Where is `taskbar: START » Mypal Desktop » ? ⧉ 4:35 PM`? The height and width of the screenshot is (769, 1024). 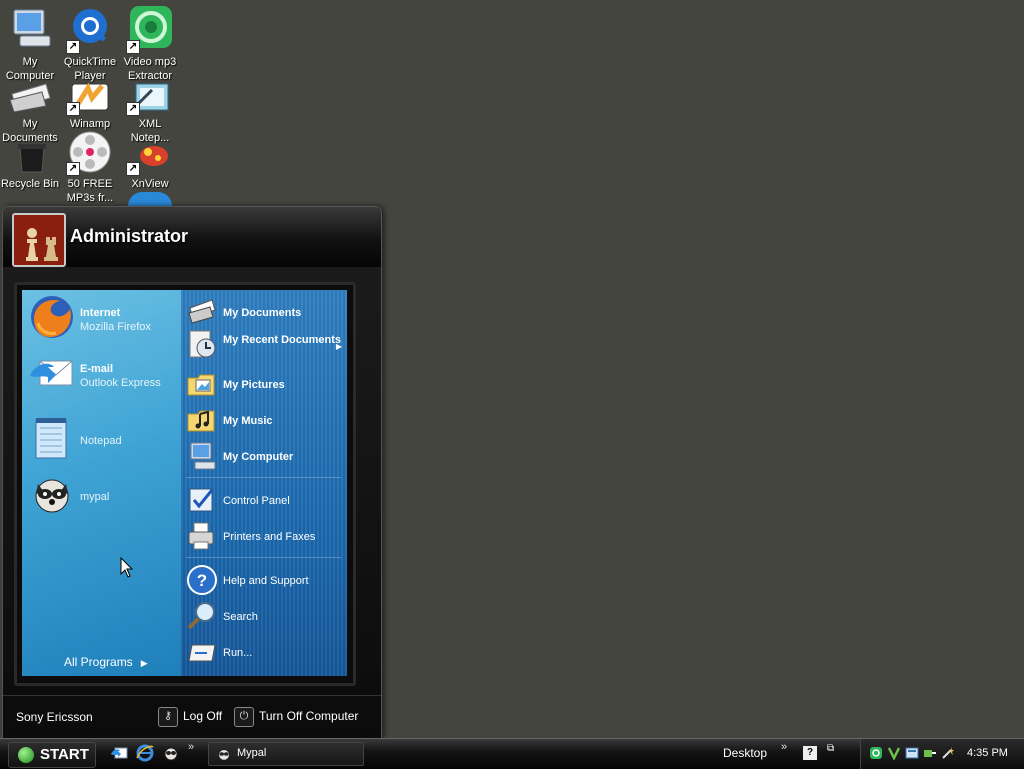
taskbar: START » Mypal Desktop » ? ⧉ 4:35 PM is located at coordinates (512, 753).